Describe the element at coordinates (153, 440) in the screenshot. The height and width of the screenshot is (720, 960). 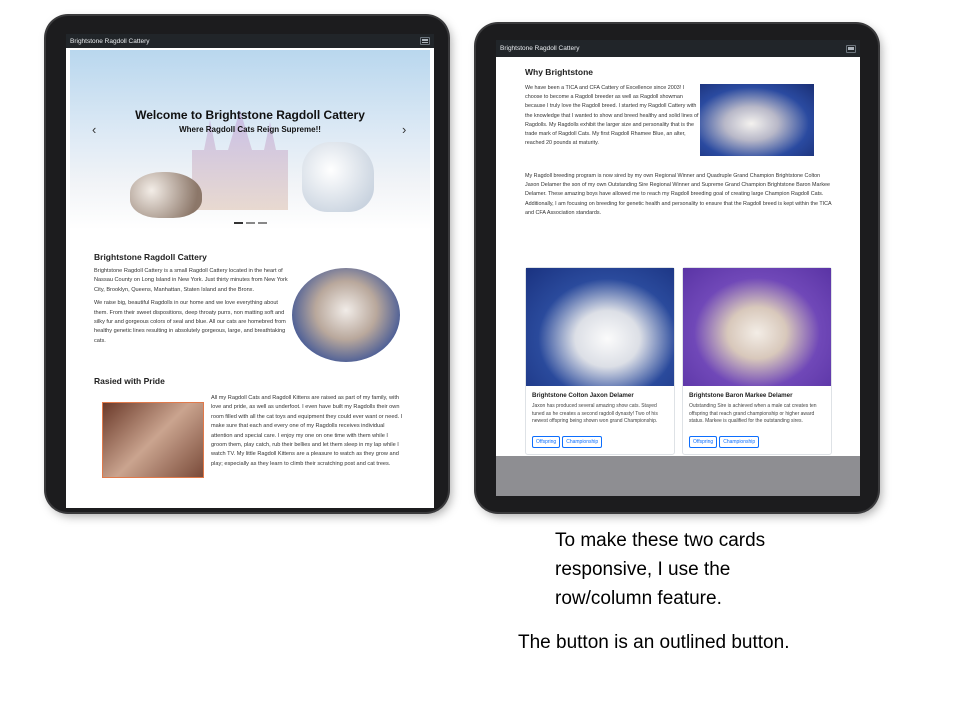
I see `pride-cat-photo` at that location.